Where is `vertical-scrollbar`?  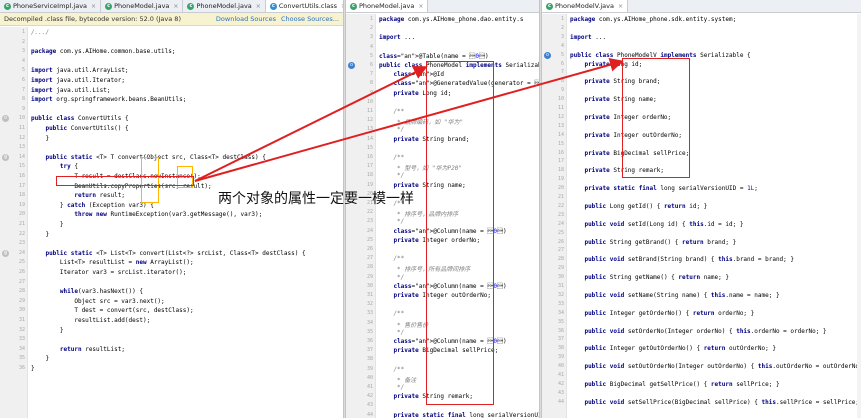
vertical-scrollbar is located at coordinates (859, 216).